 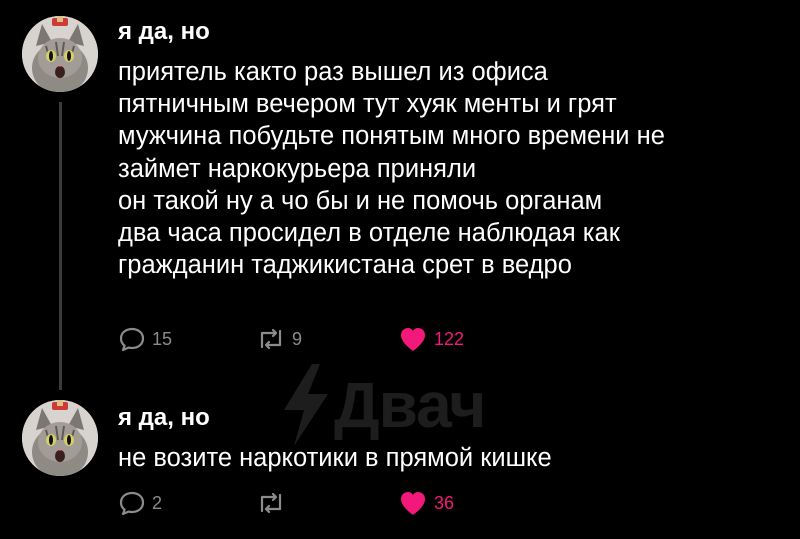 I want to click on repost-button, so click(x=274, y=503).